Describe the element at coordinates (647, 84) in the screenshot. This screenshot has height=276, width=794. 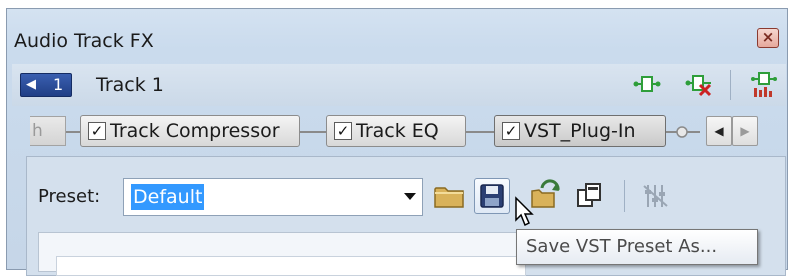
I see `plugin-chain-icon` at that location.